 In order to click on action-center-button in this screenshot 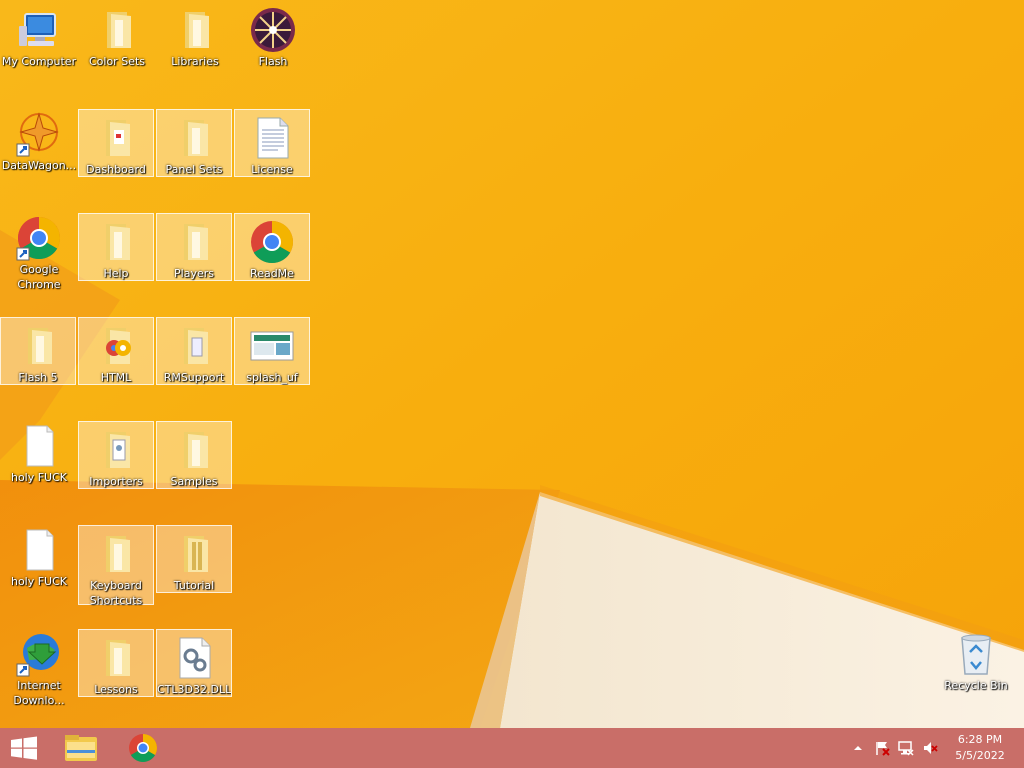, I will do `click(882, 748)`.